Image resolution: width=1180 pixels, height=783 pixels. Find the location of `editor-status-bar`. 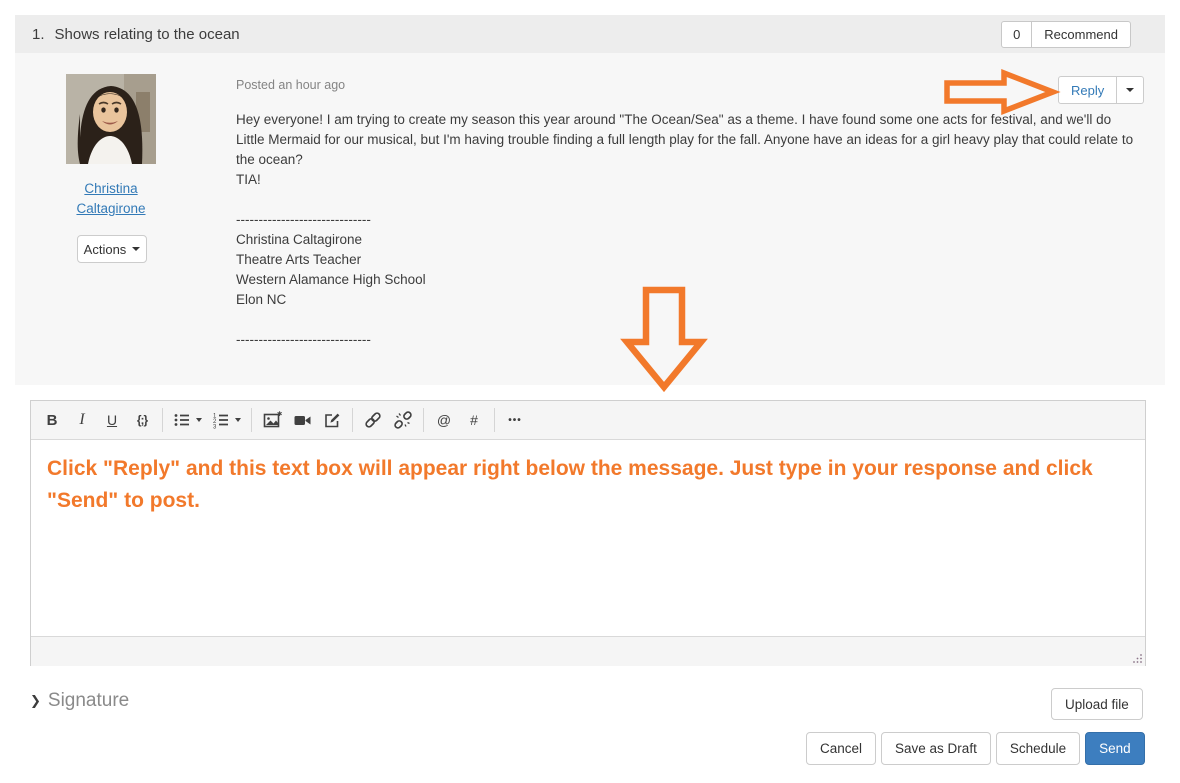

editor-status-bar is located at coordinates (588, 651).